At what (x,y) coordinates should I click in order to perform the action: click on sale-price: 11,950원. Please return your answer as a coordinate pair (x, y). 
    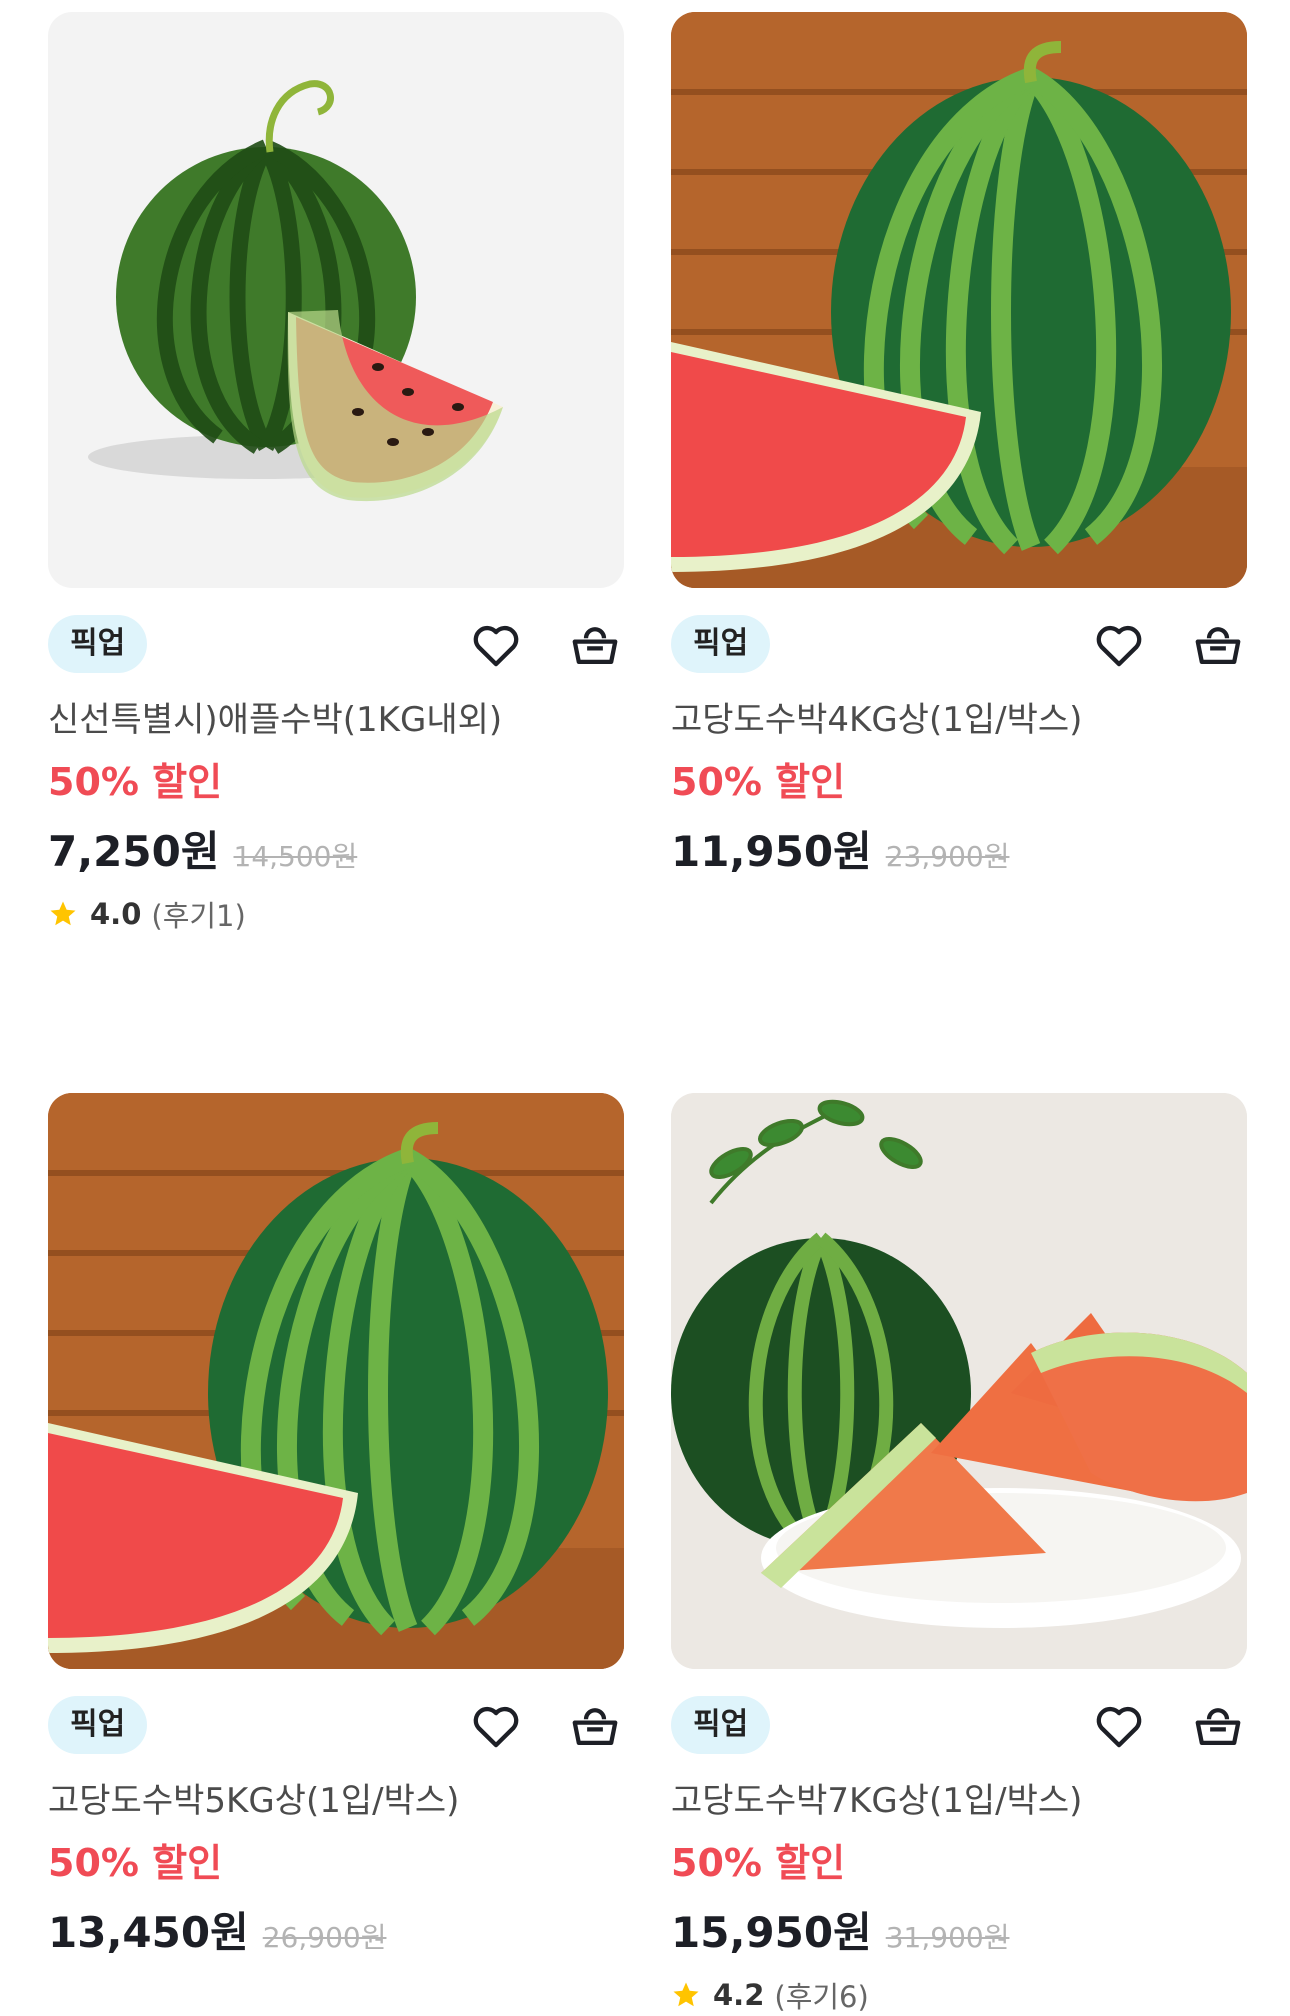
    Looking at the image, I should click on (771, 851).